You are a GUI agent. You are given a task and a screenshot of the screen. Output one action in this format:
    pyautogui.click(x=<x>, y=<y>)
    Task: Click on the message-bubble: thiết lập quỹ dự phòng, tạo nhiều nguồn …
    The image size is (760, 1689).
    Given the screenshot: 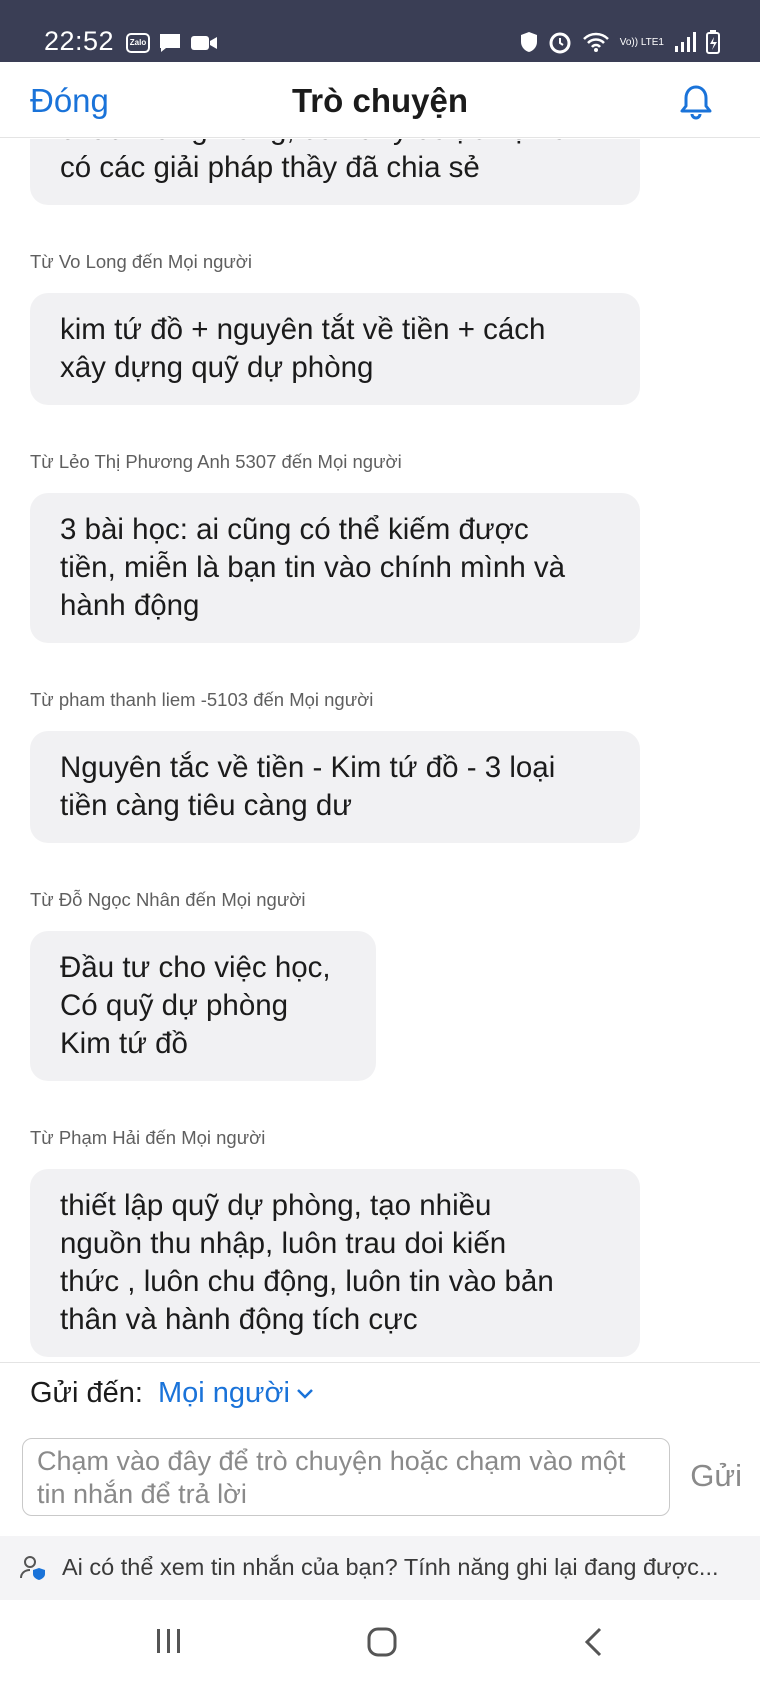 What is the action you would take?
    pyautogui.click(x=335, y=1263)
    